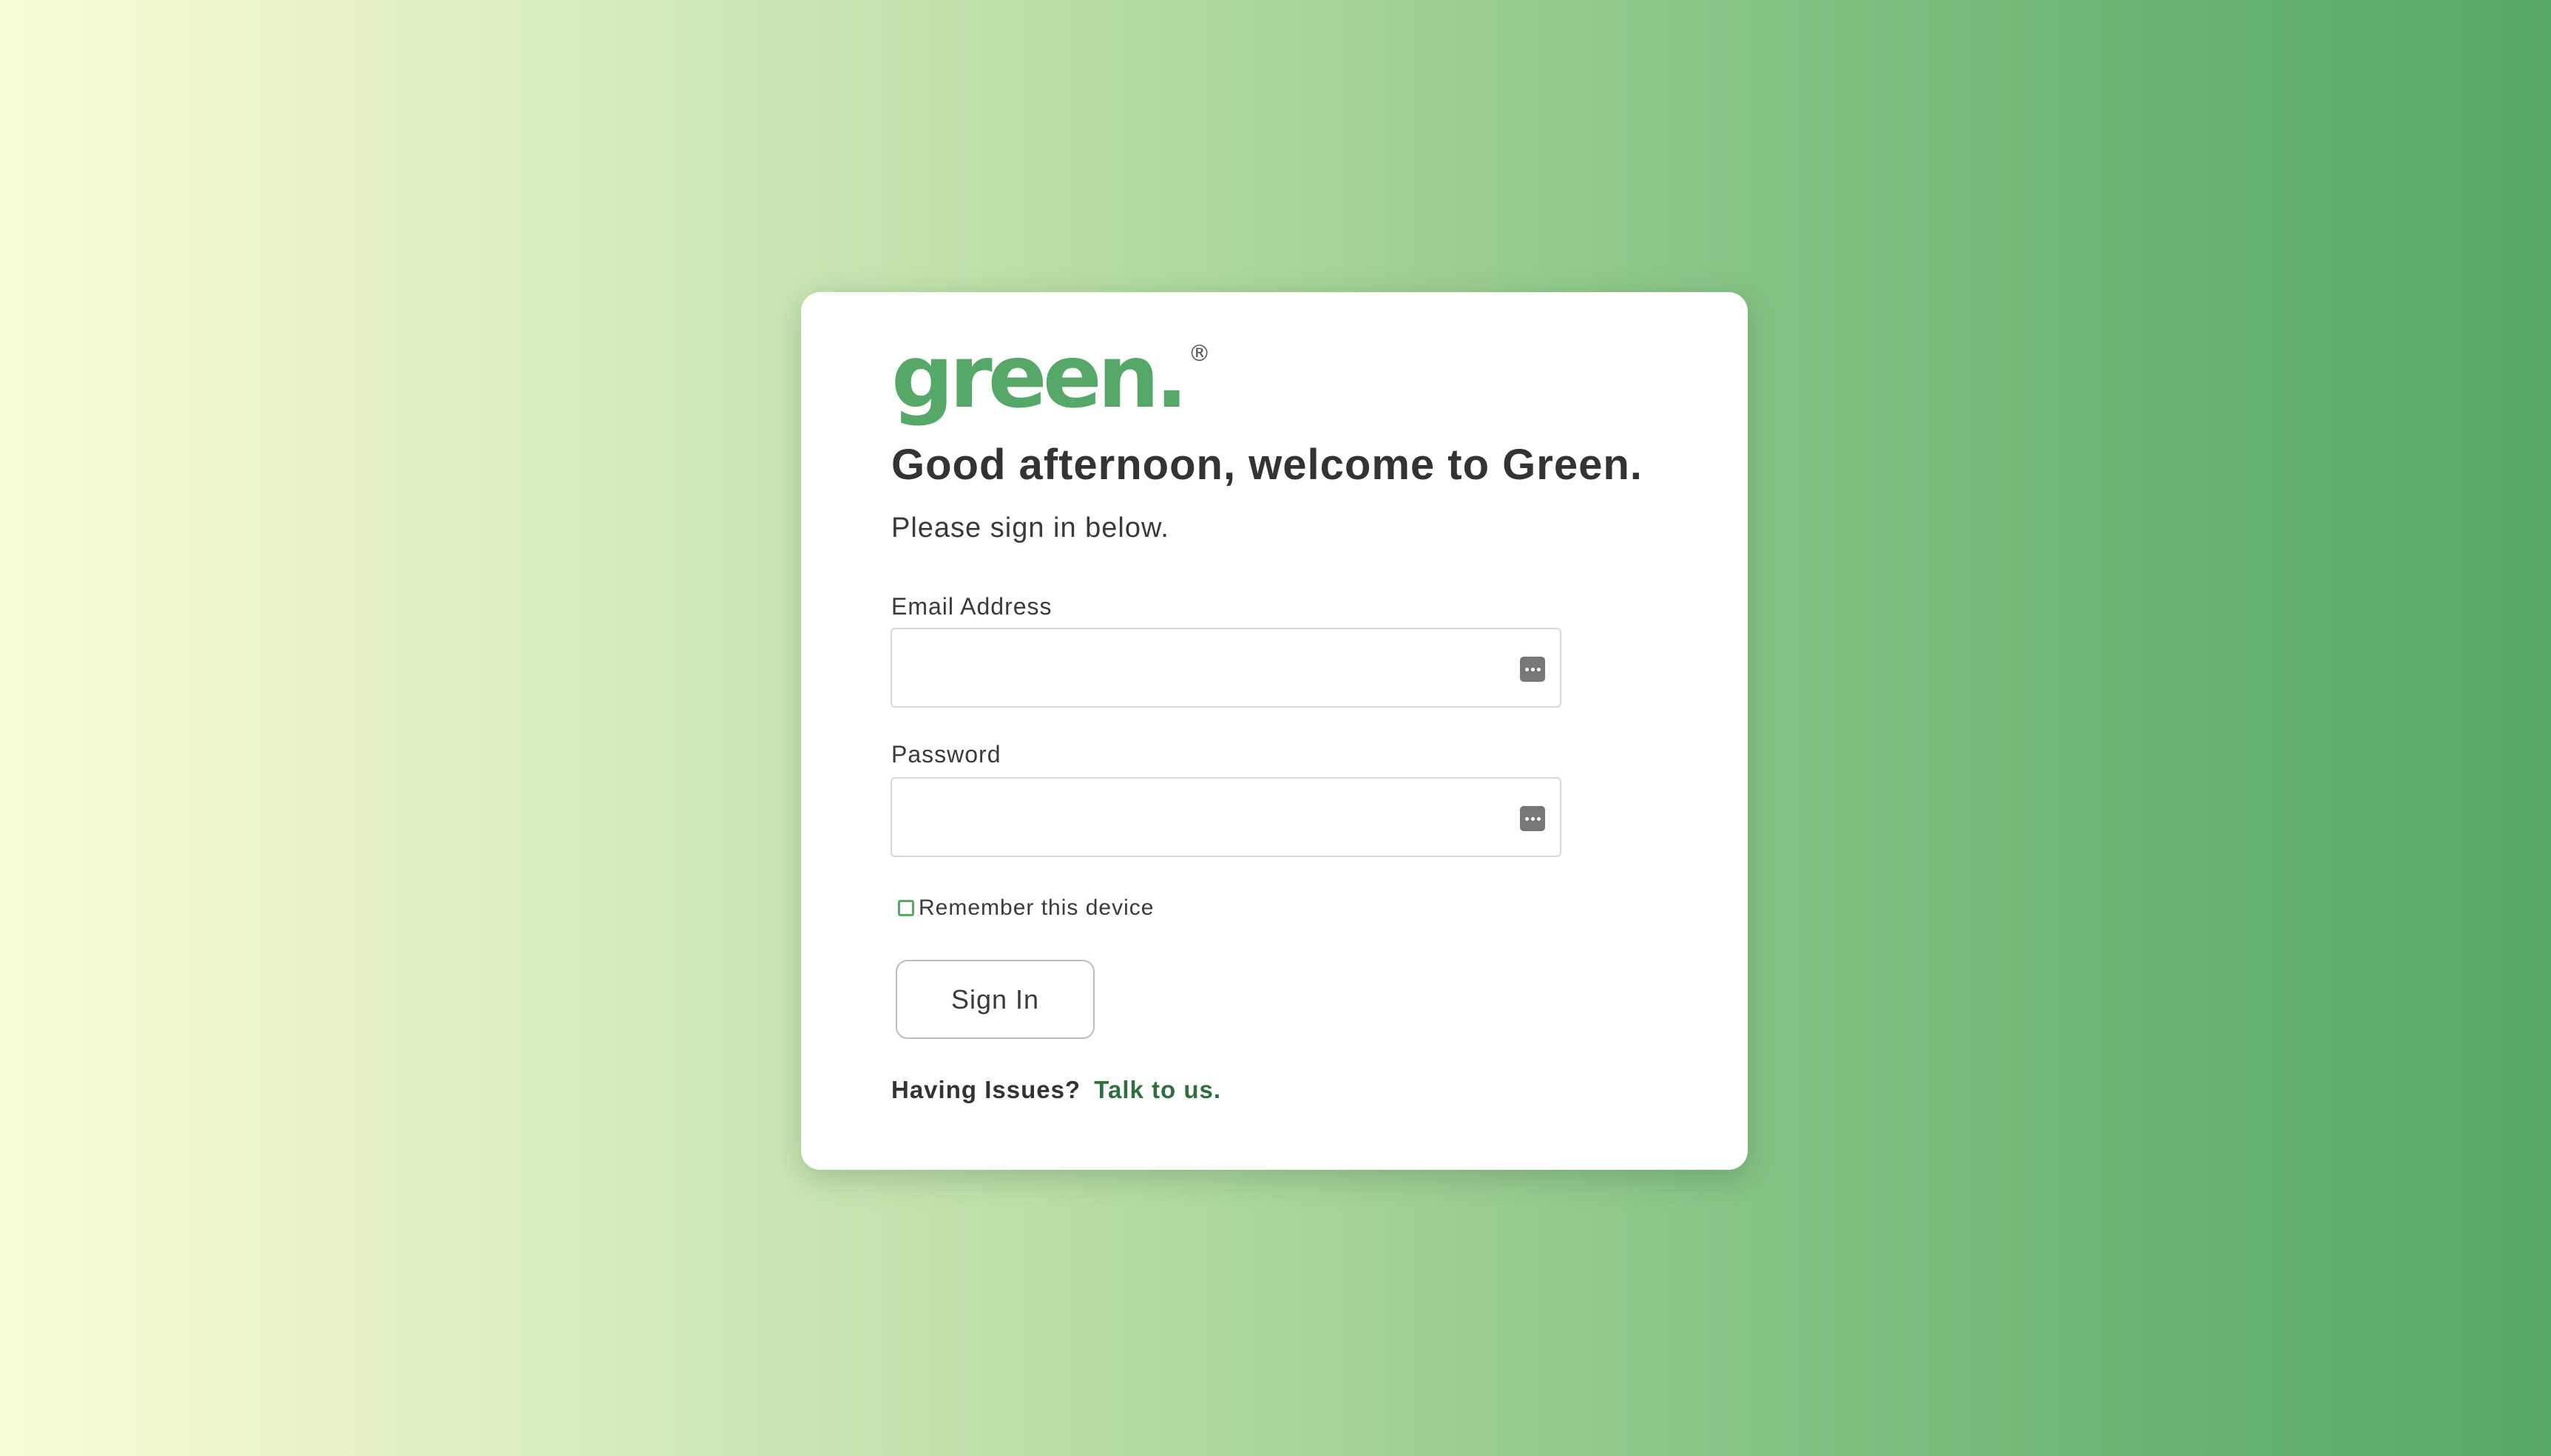  I want to click on password-input, so click(1226, 817).